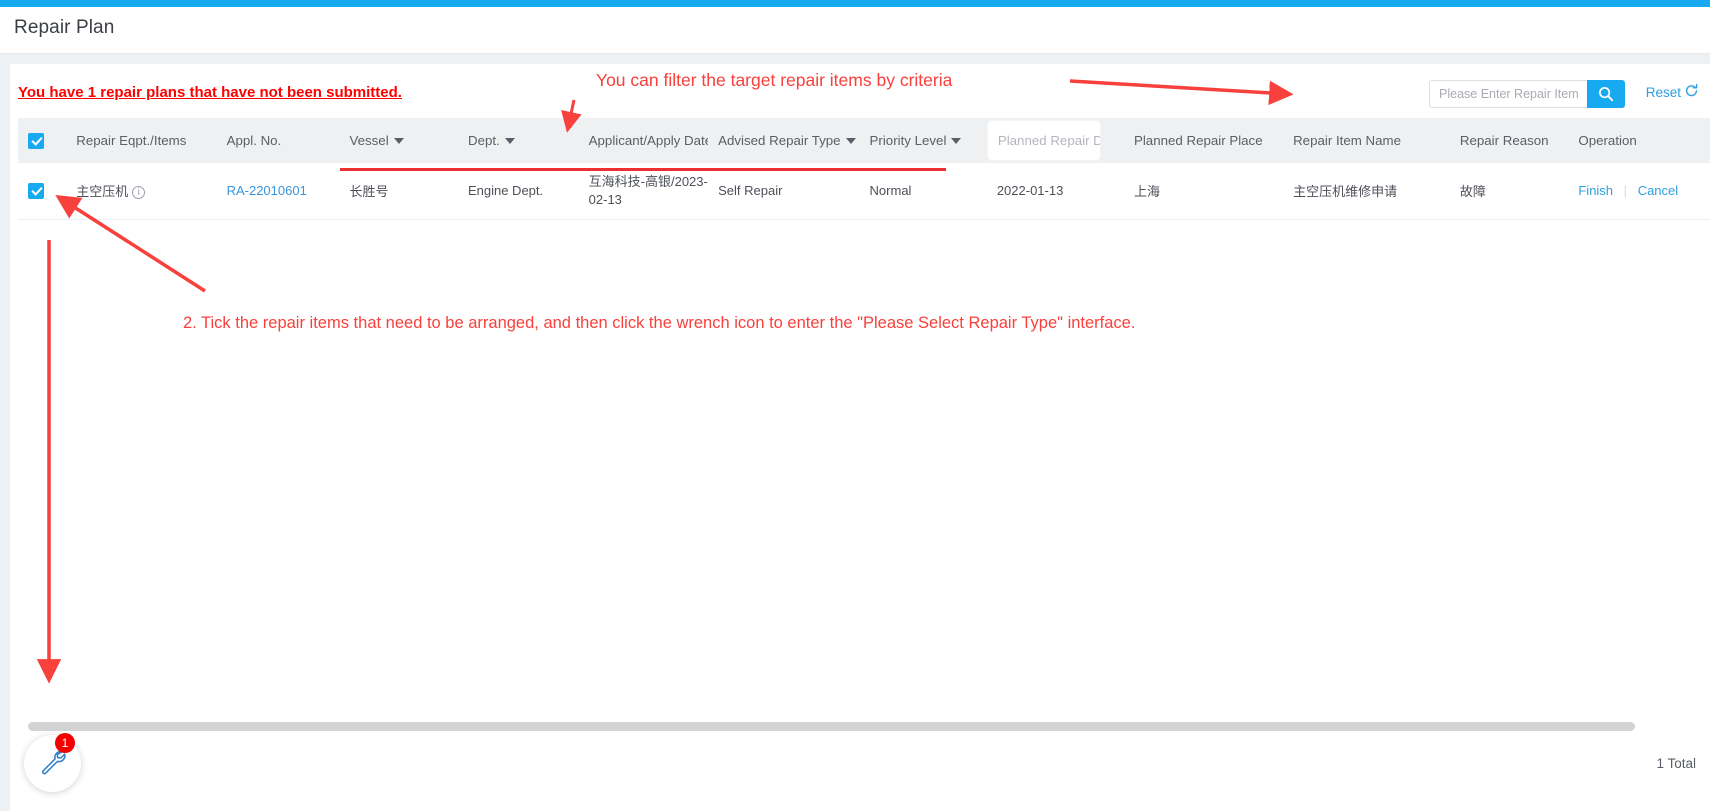  Describe the element at coordinates (855, 30) in the screenshot. I see `page-title-bar: Repair Plan` at that location.